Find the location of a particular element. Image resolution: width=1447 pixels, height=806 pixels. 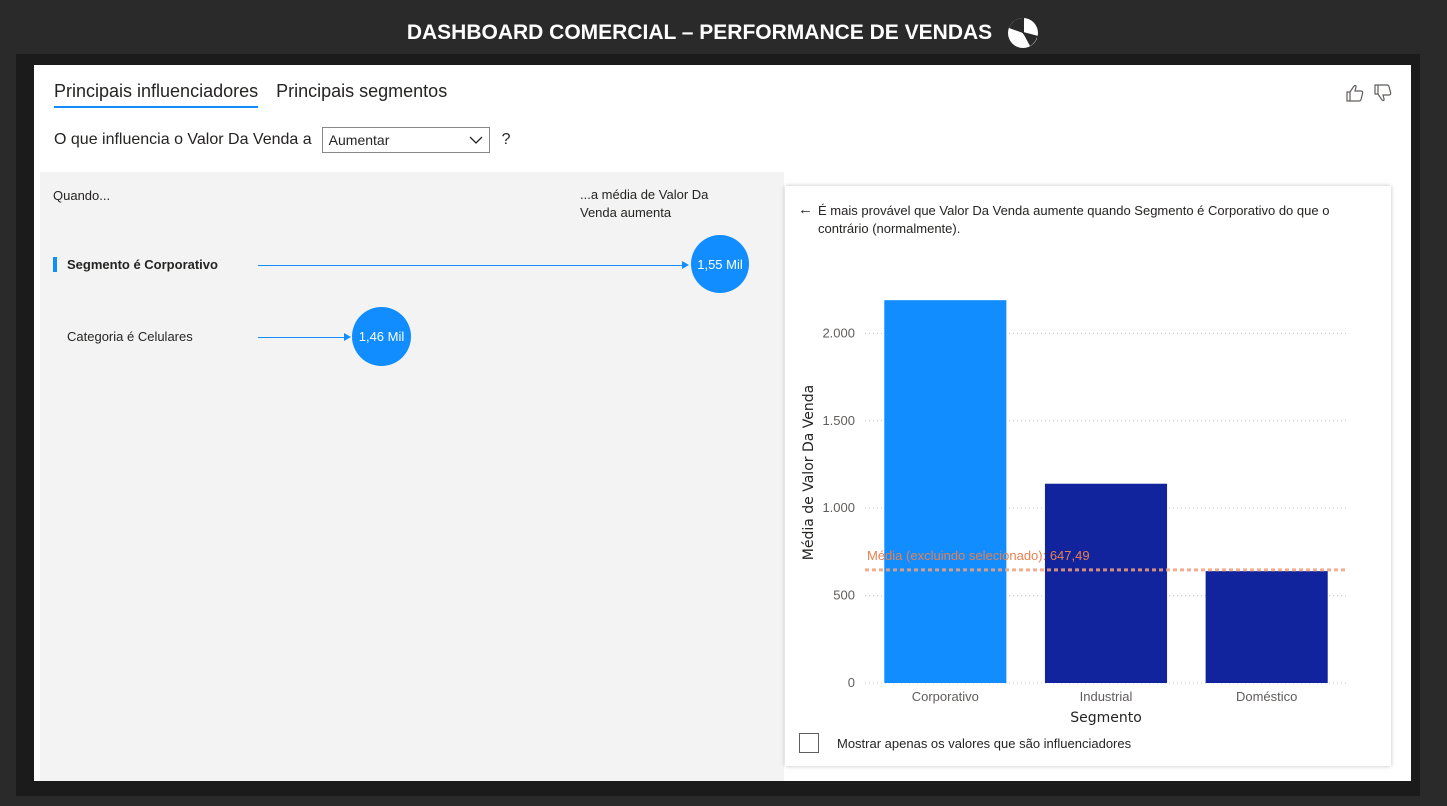

y-tick-label: 2.000 is located at coordinates (838, 332).